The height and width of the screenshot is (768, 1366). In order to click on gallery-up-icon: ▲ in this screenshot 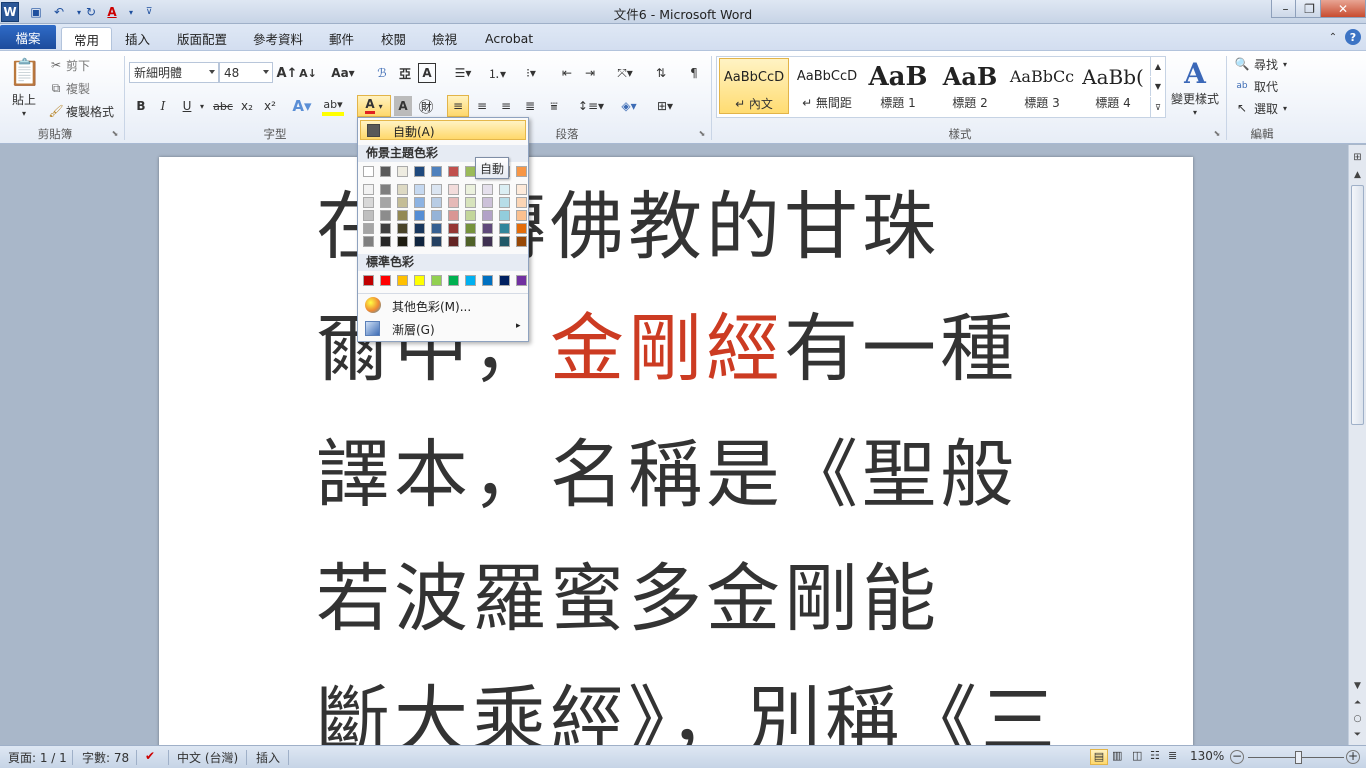, I will do `click(1157, 66)`.